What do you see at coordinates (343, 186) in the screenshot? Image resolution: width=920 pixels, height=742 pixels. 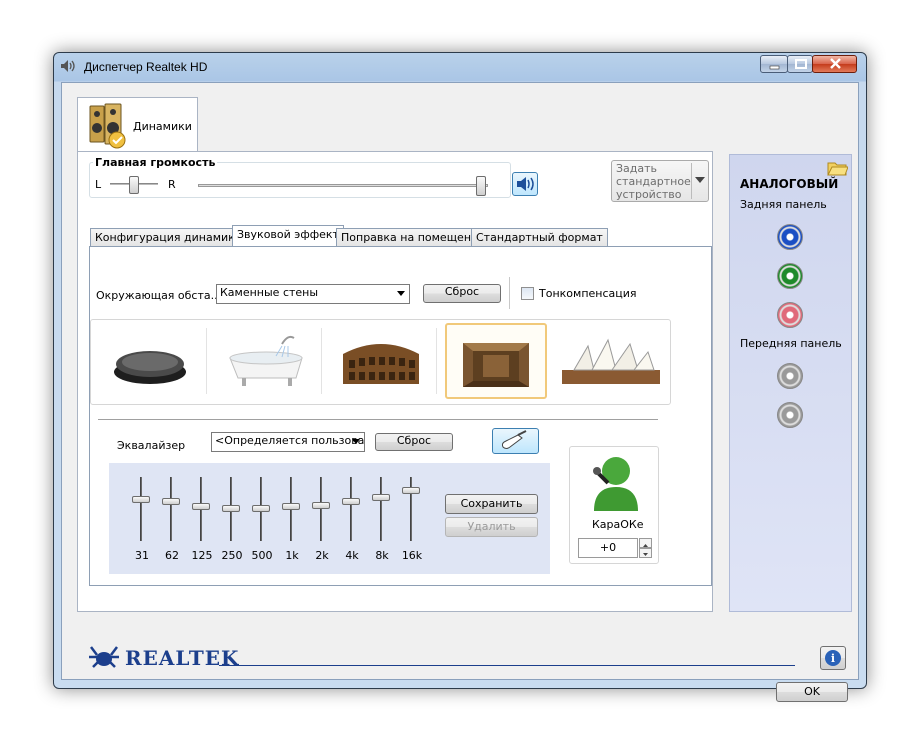 I see `master-volume-slider` at bounding box center [343, 186].